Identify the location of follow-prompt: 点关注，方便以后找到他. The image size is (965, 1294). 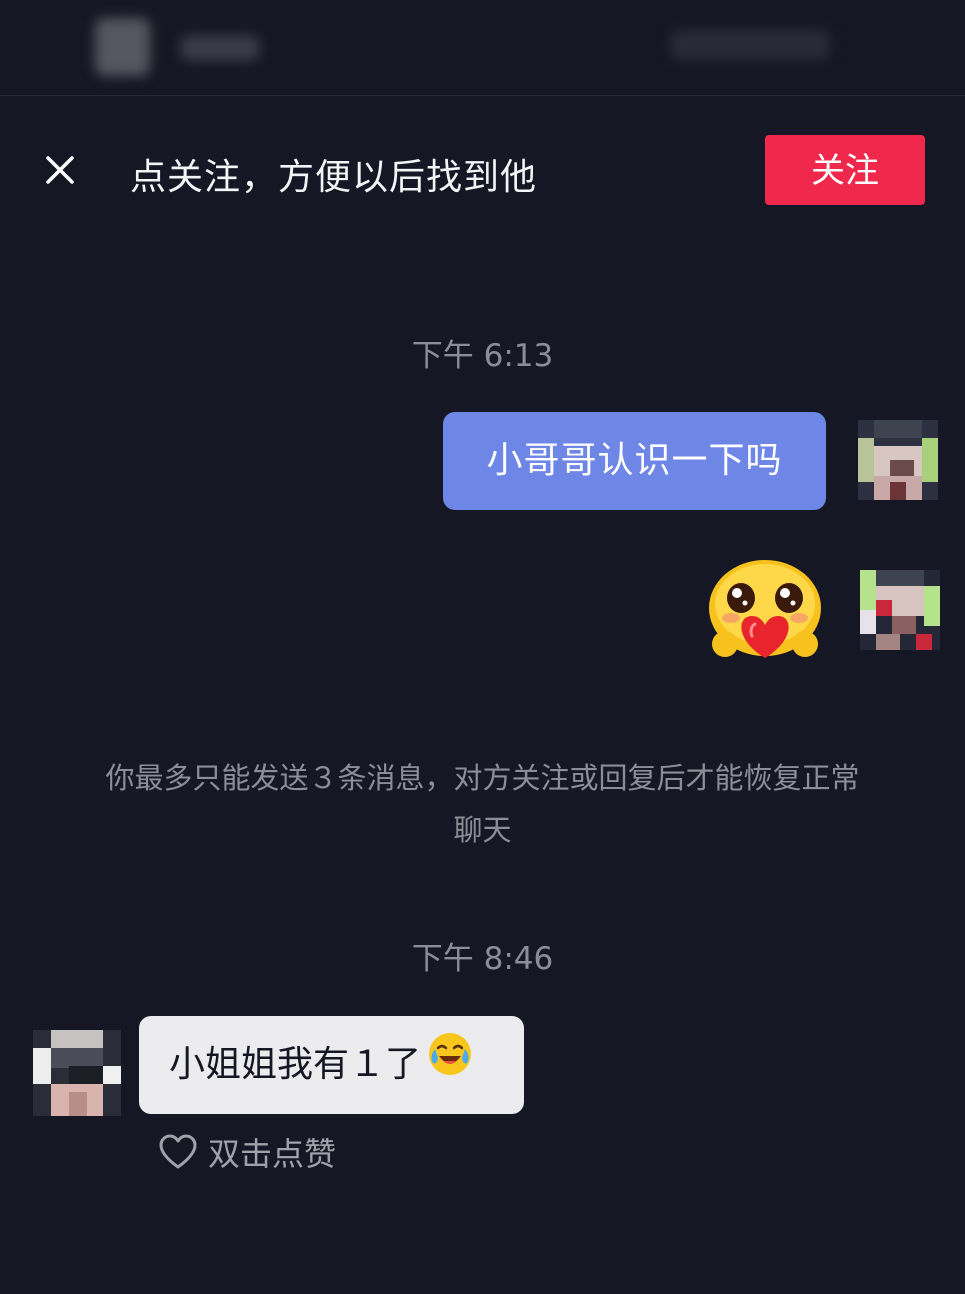
(334, 177).